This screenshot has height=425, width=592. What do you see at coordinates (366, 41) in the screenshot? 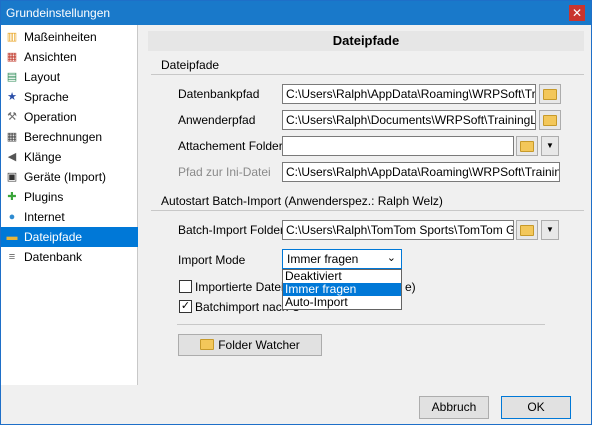
I see `page-title: Dateipfade` at bounding box center [366, 41].